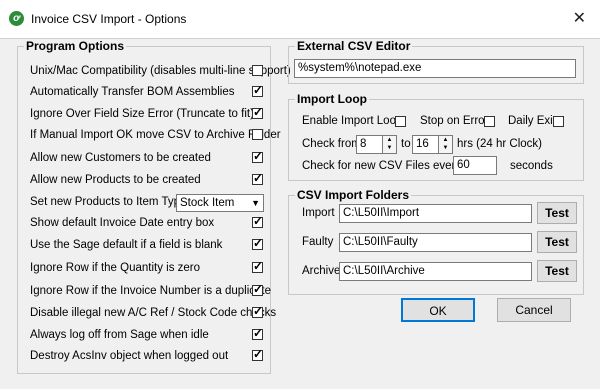  Describe the element at coordinates (126, 245) in the screenshot. I see `program-option-label: Use the Sage default if a field is blank` at that location.